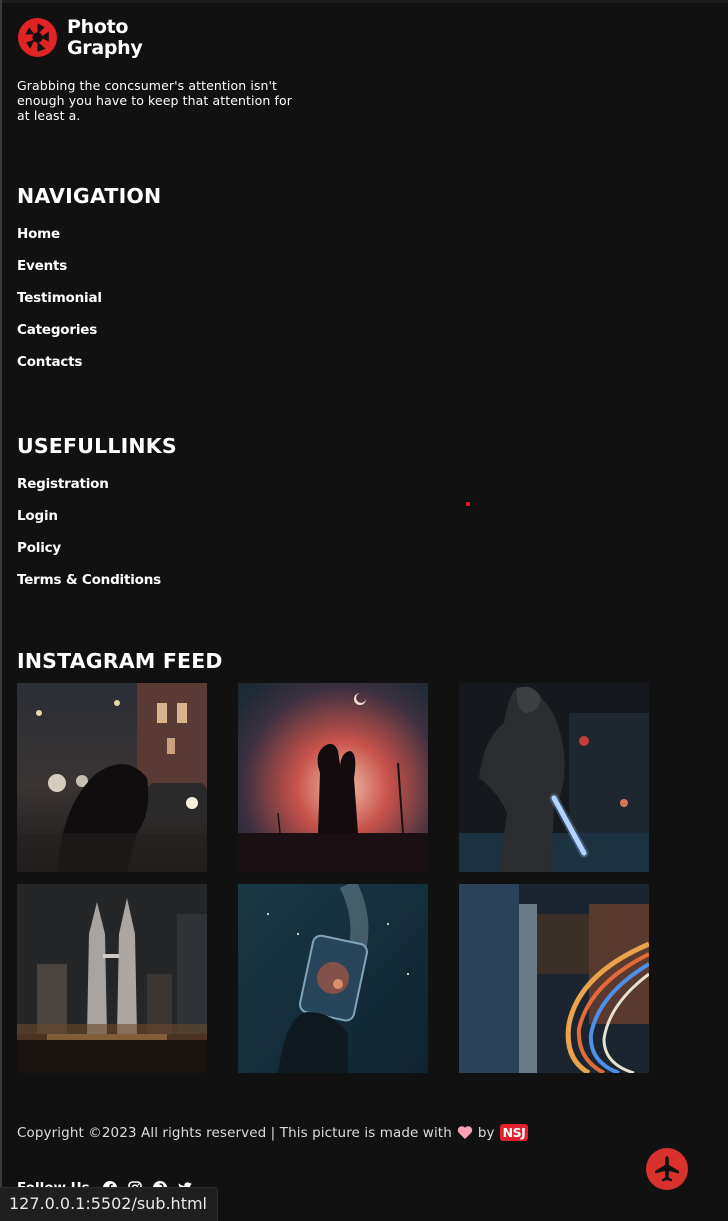 The image size is (728, 1221). Describe the element at coordinates (89, 587) in the screenshot. I see `link-terms-conditions: Terms & Conditions` at that location.